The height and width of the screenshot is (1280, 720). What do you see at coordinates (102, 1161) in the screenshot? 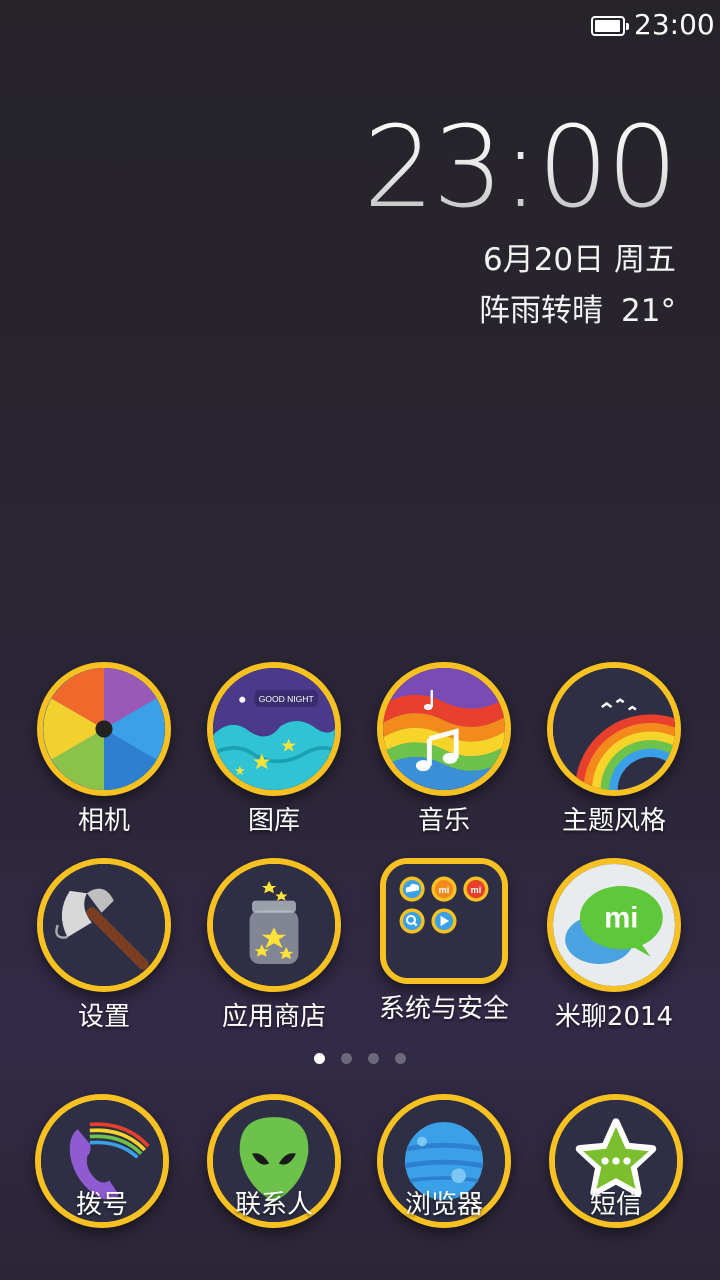
I see `dock-dialer: 拨号` at bounding box center [102, 1161].